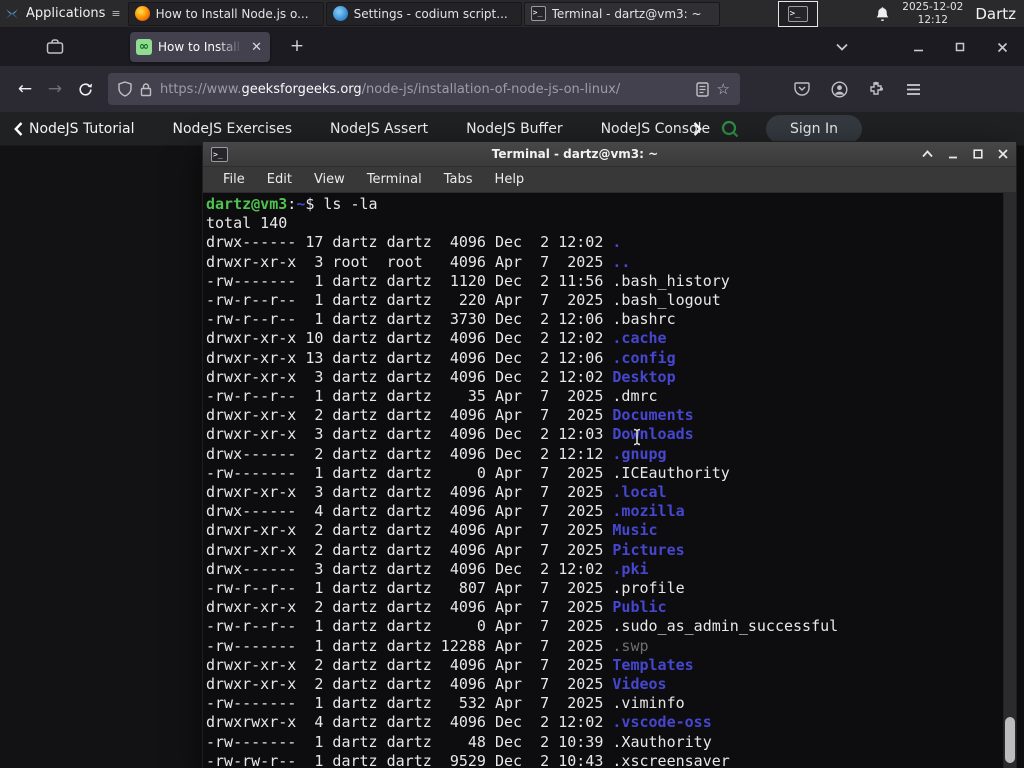 Image resolution: width=1024 pixels, height=768 pixels. I want to click on applications-icon, so click(12, 14).